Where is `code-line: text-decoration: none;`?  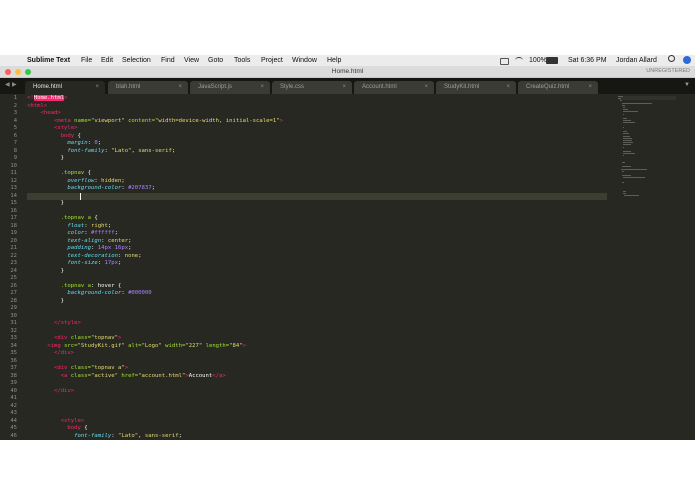 code-line: text-decoration: none; is located at coordinates (317, 257).